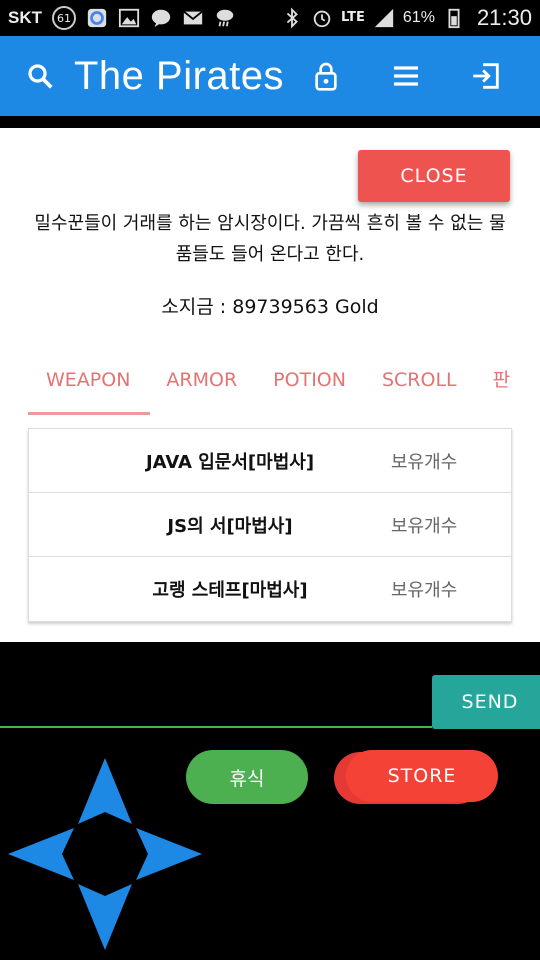 The height and width of the screenshot is (960, 540). What do you see at coordinates (169, 854) in the screenshot?
I see `dpad-right-arrow` at bounding box center [169, 854].